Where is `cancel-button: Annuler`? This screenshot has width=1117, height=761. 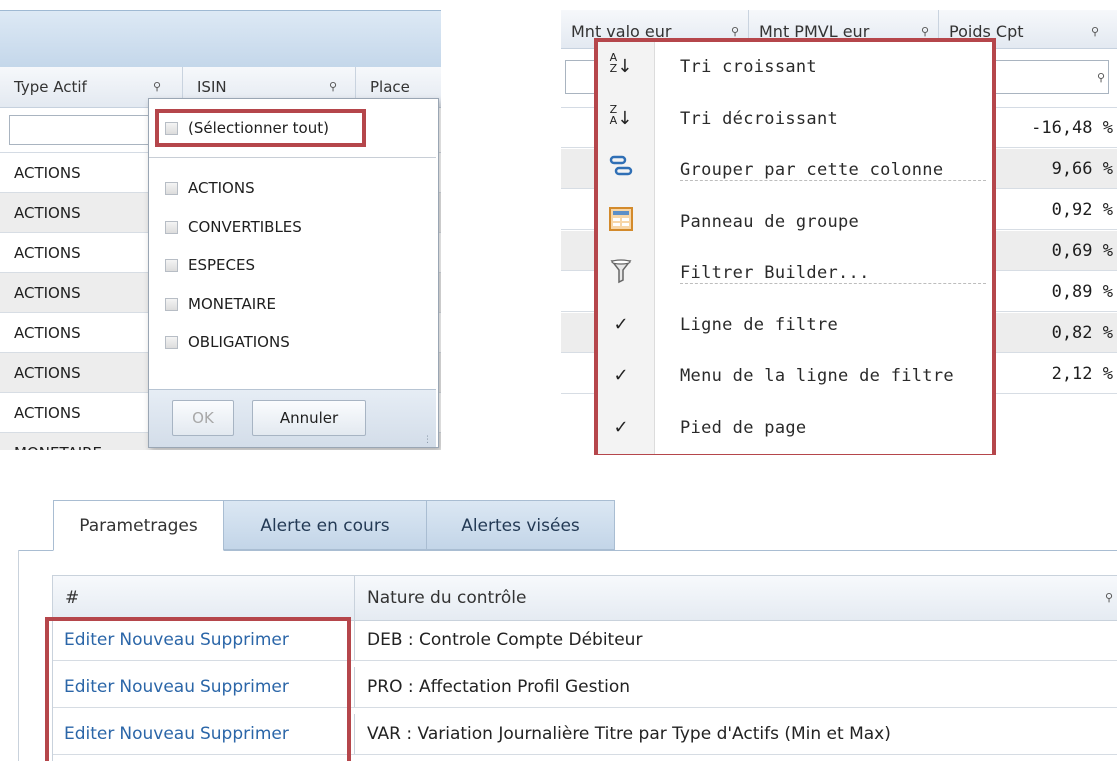 cancel-button: Annuler is located at coordinates (309, 418).